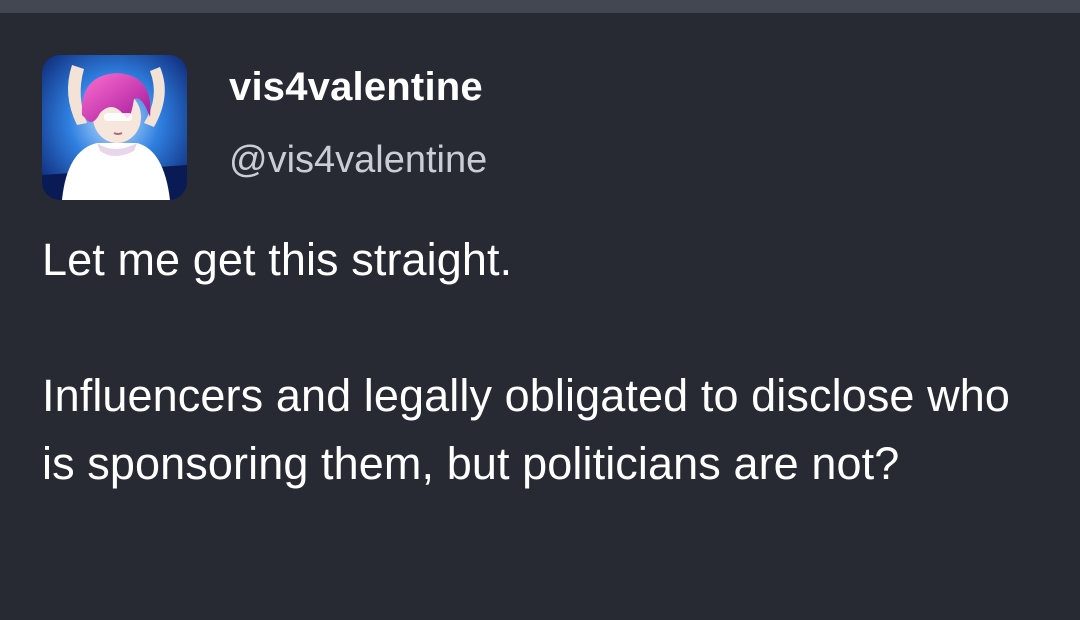 Image resolution: width=1080 pixels, height=620 pixels. I want to click on avatar, so click(114, 127).